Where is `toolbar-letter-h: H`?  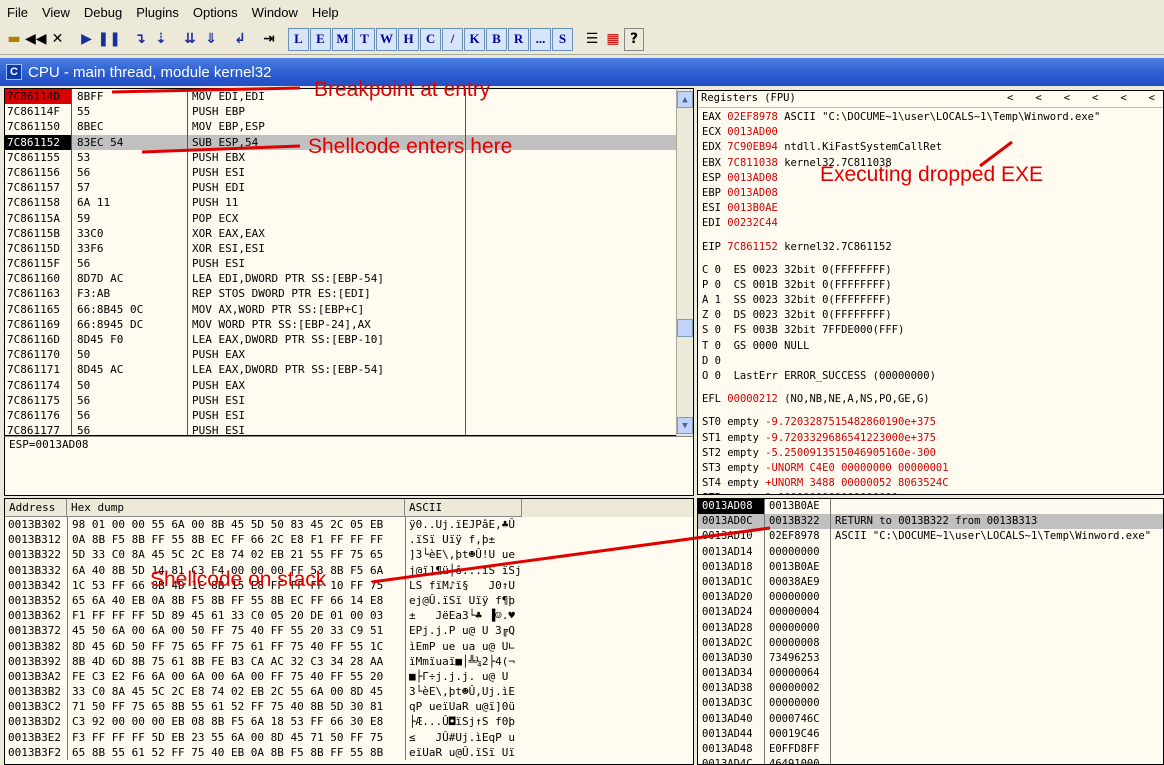 toolbar-letter-h: H is located at coordinates (409, 39).